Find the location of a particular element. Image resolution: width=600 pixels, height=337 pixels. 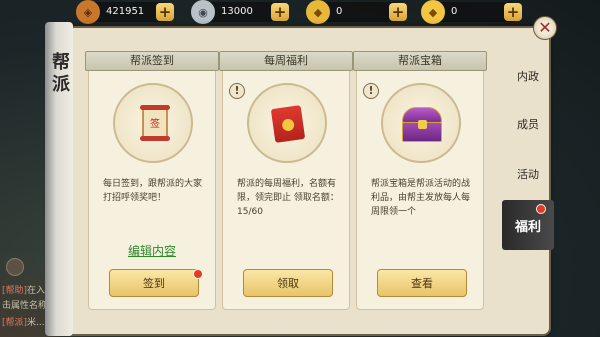

add-bound-gold-button: + is located at coordinates (398, 12).